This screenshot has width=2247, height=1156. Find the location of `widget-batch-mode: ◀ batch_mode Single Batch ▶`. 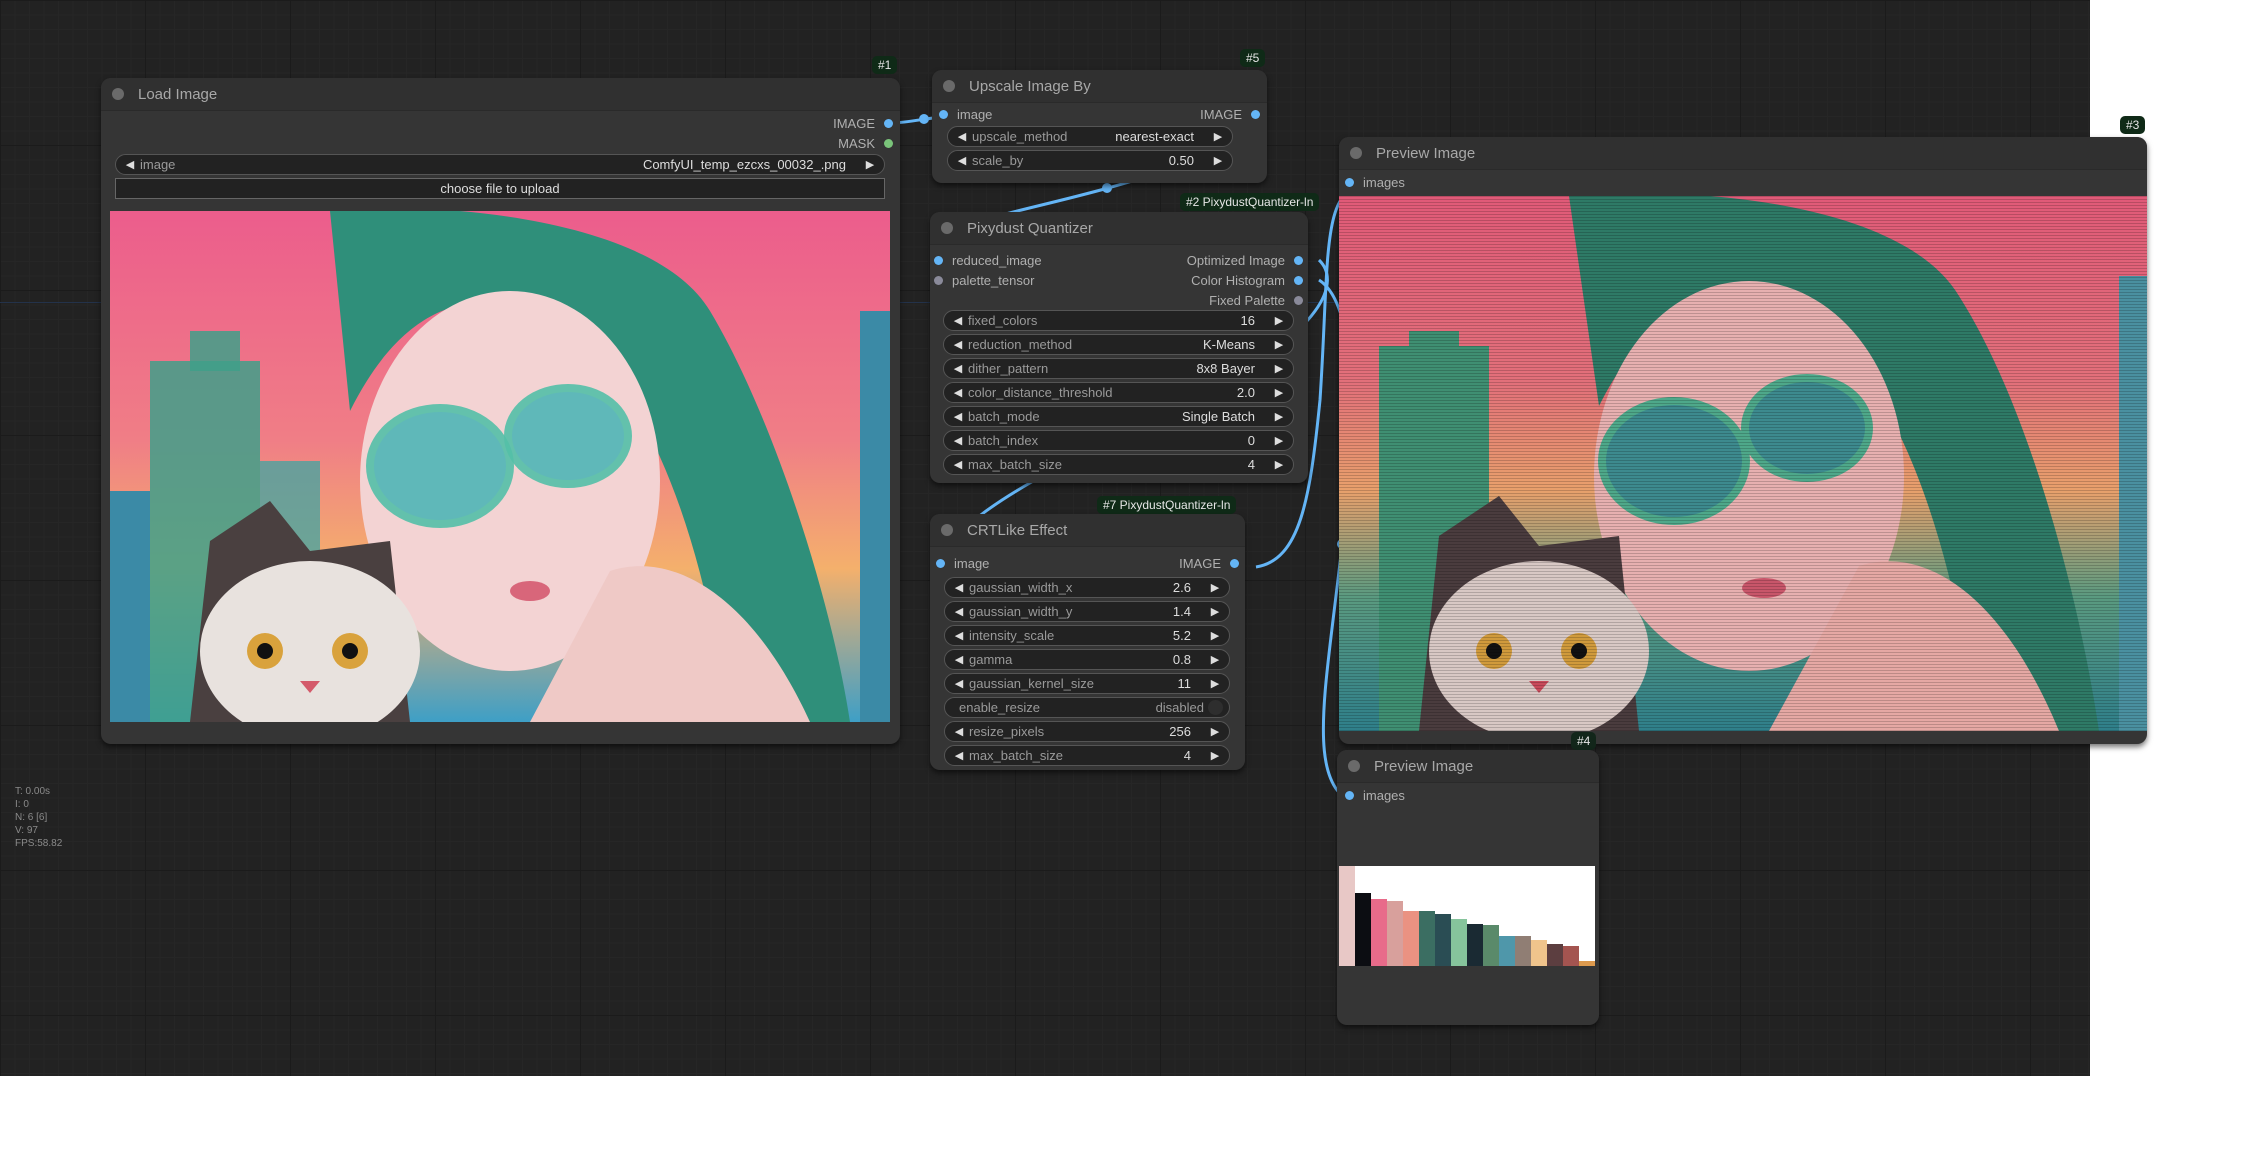

widget-batch-mode: ◀ batch_mode Single Batch ▶ is located at coordinates (1118, 416).